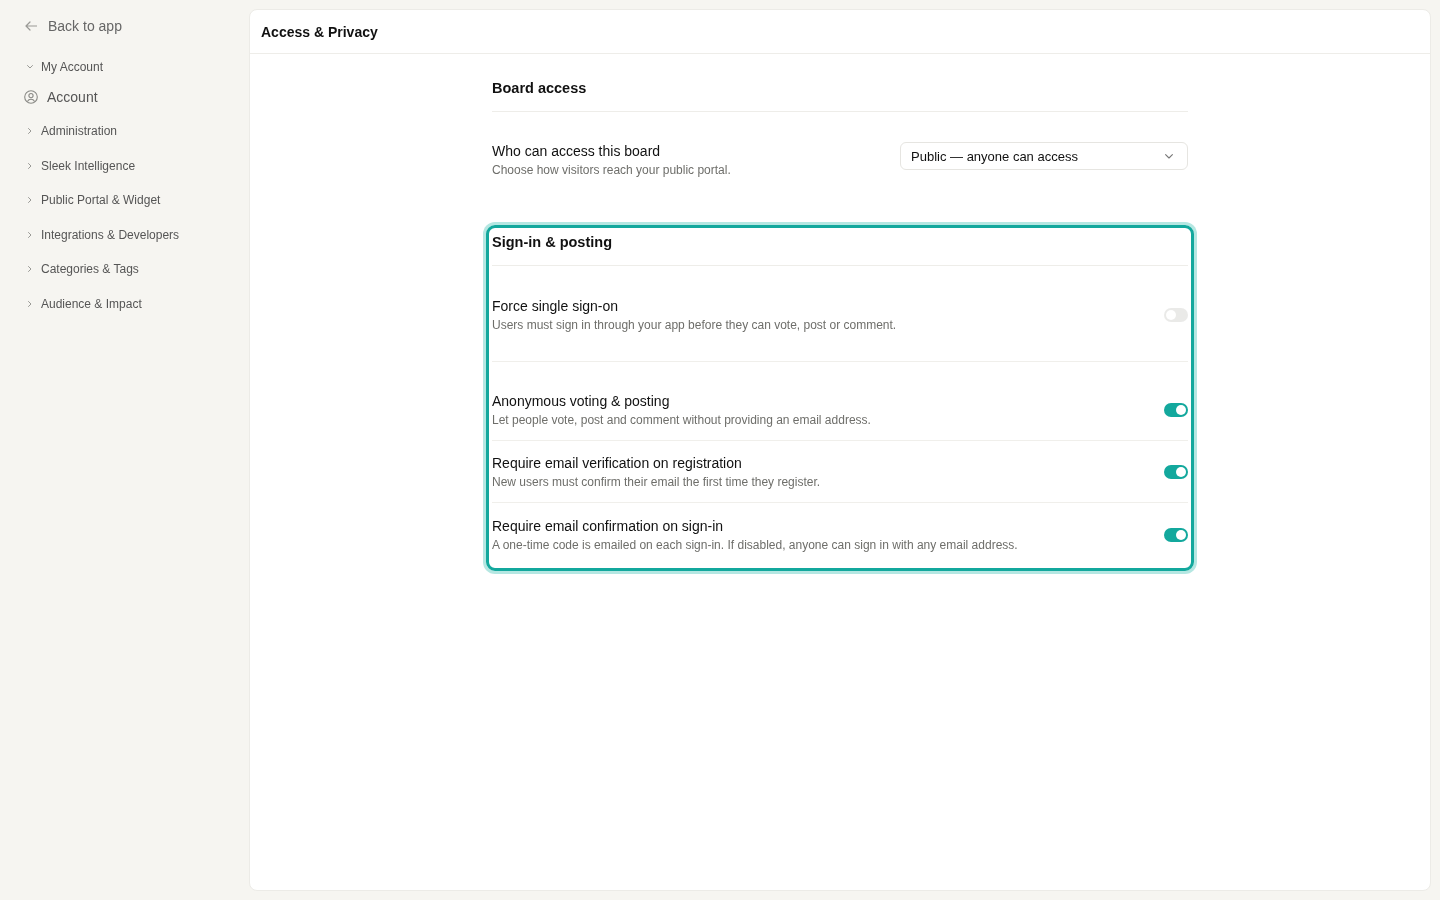 This screenshot has width=1440, height=900. I want to click on section-heading: Sign-in & posting, so click(552, 242).